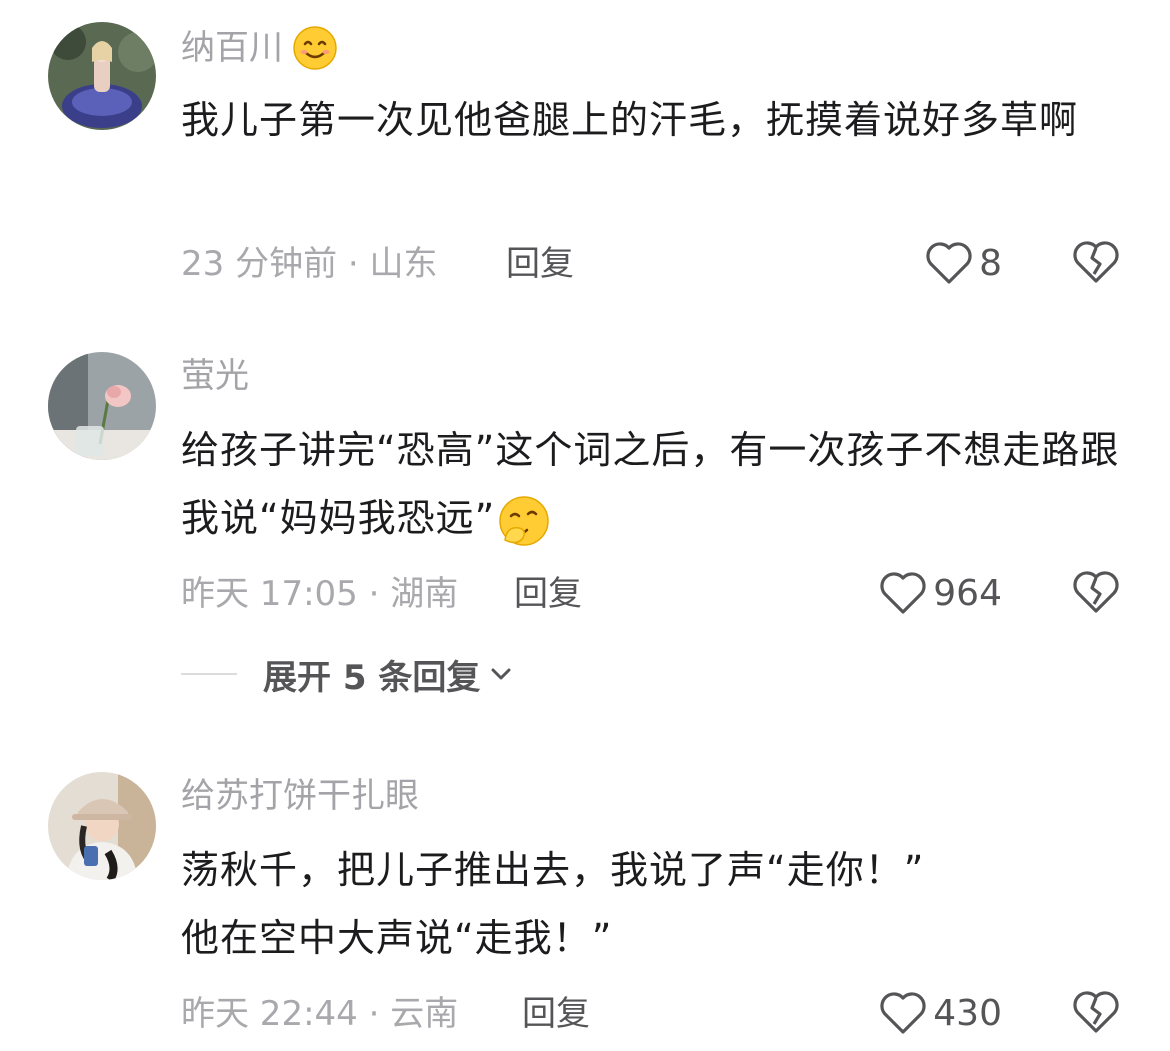 This screenshot has height=1051, width=1170. I want to click on comment-text-line: 他在空中大声说“走我！”, so click(397, 938).